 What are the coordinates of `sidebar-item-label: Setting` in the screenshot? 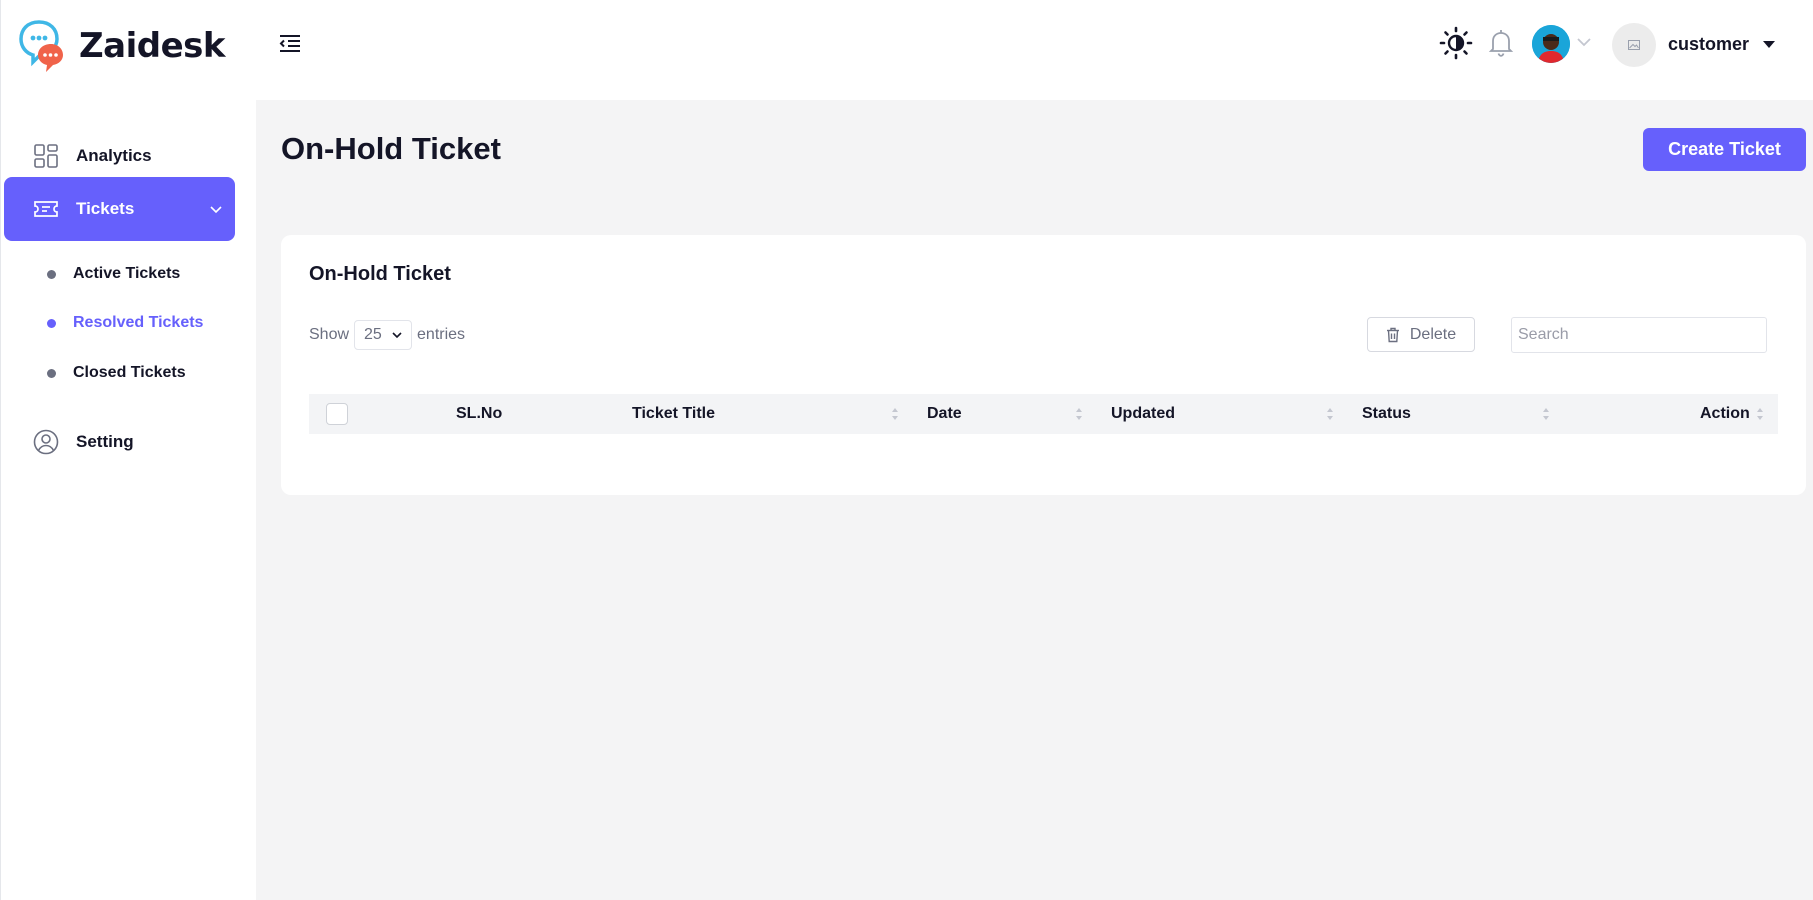 It's located at (105, 441).